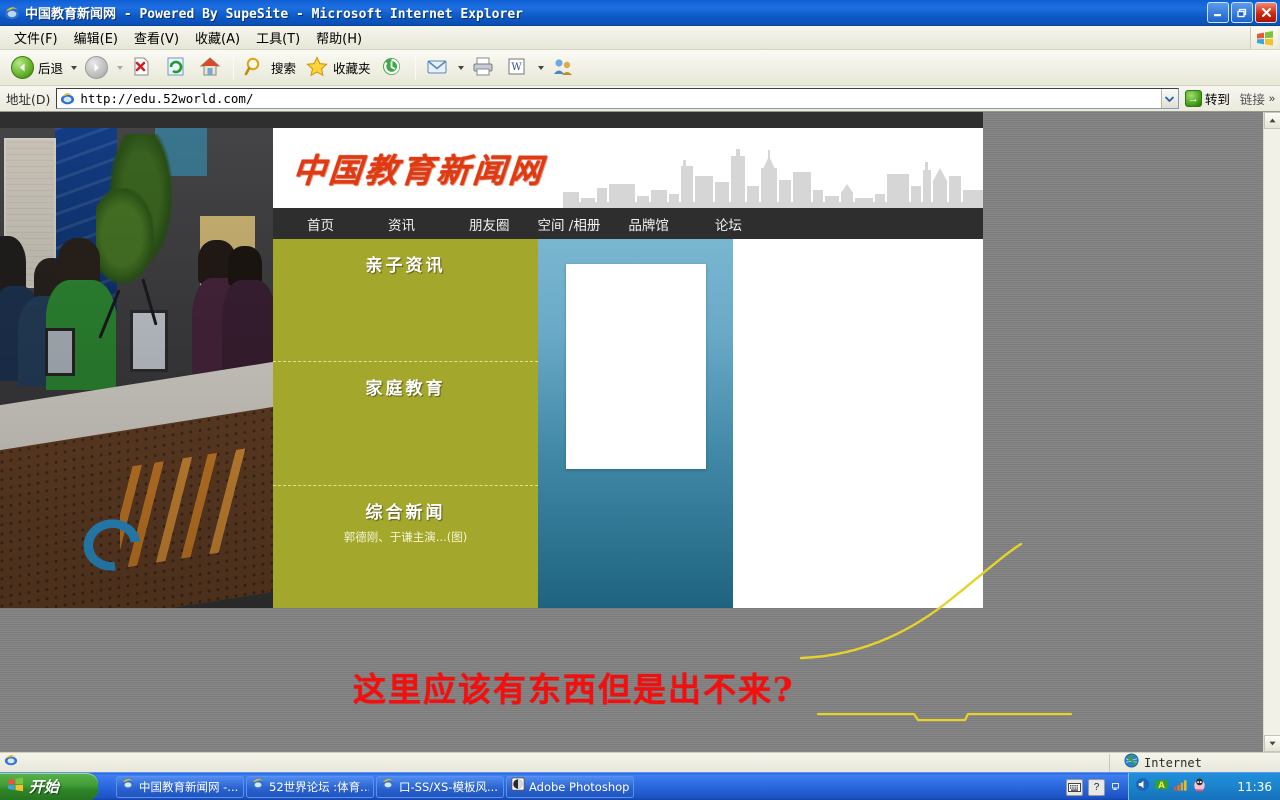 This screenshot has width=1280, height=800. What do you see at coordinates (120, 67) in the screenshot?
I see `forward-history-chevron-down-icon` at bounding box center [120, 67].